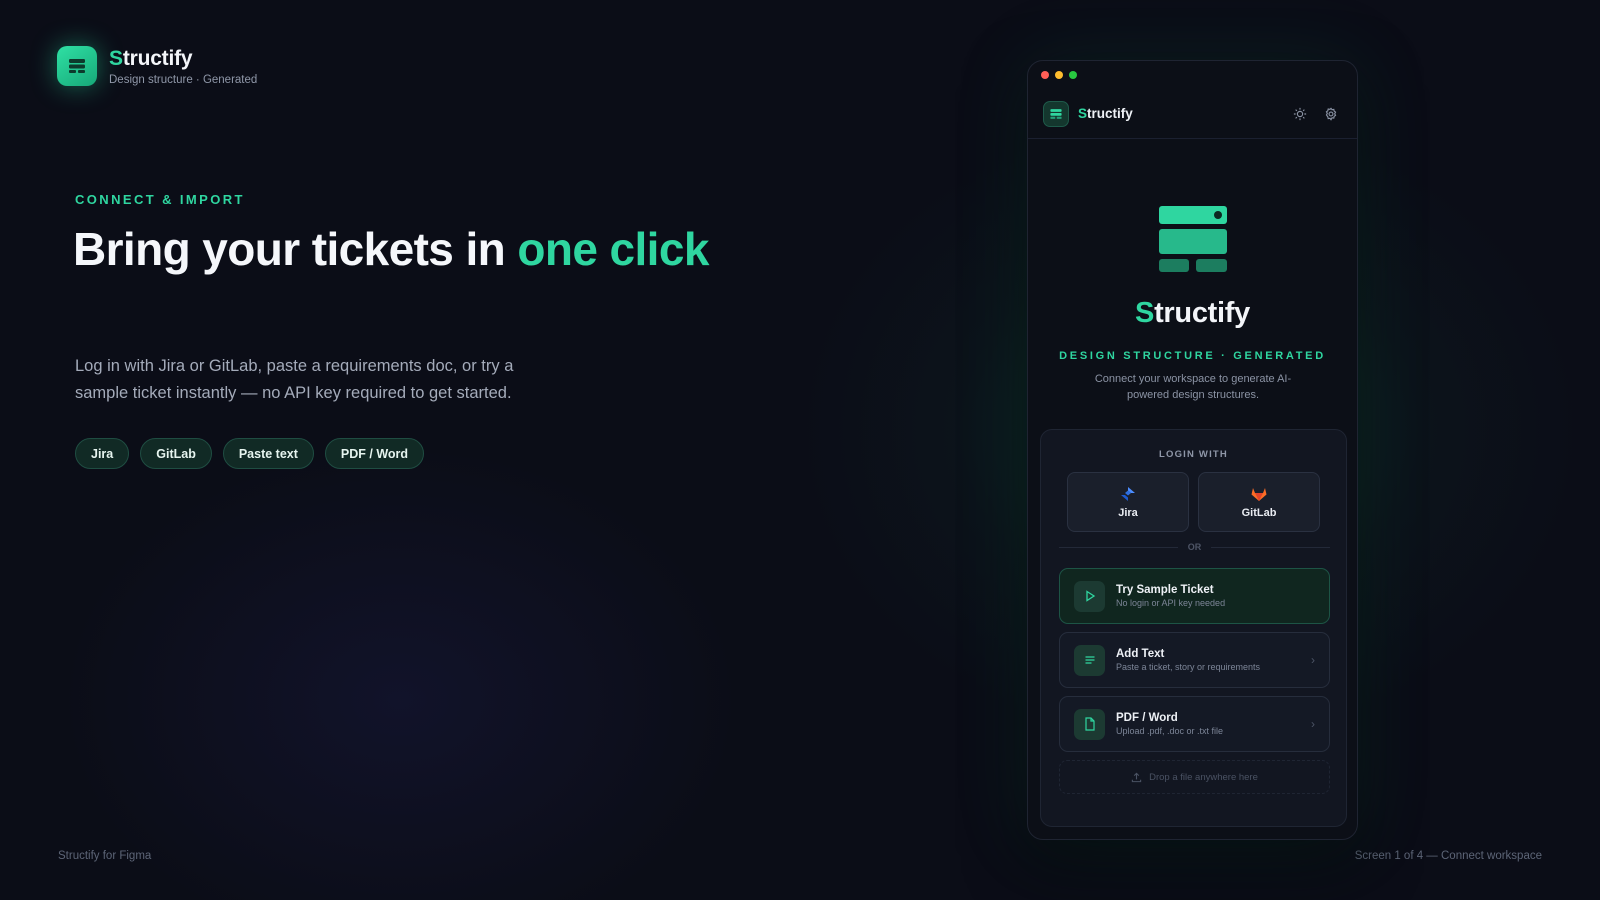 The width and height of the screenshot is (1600, 900). I want to click on option-subtitle: Upload .pdf, .doc or .txt file, so click(1170, 731).